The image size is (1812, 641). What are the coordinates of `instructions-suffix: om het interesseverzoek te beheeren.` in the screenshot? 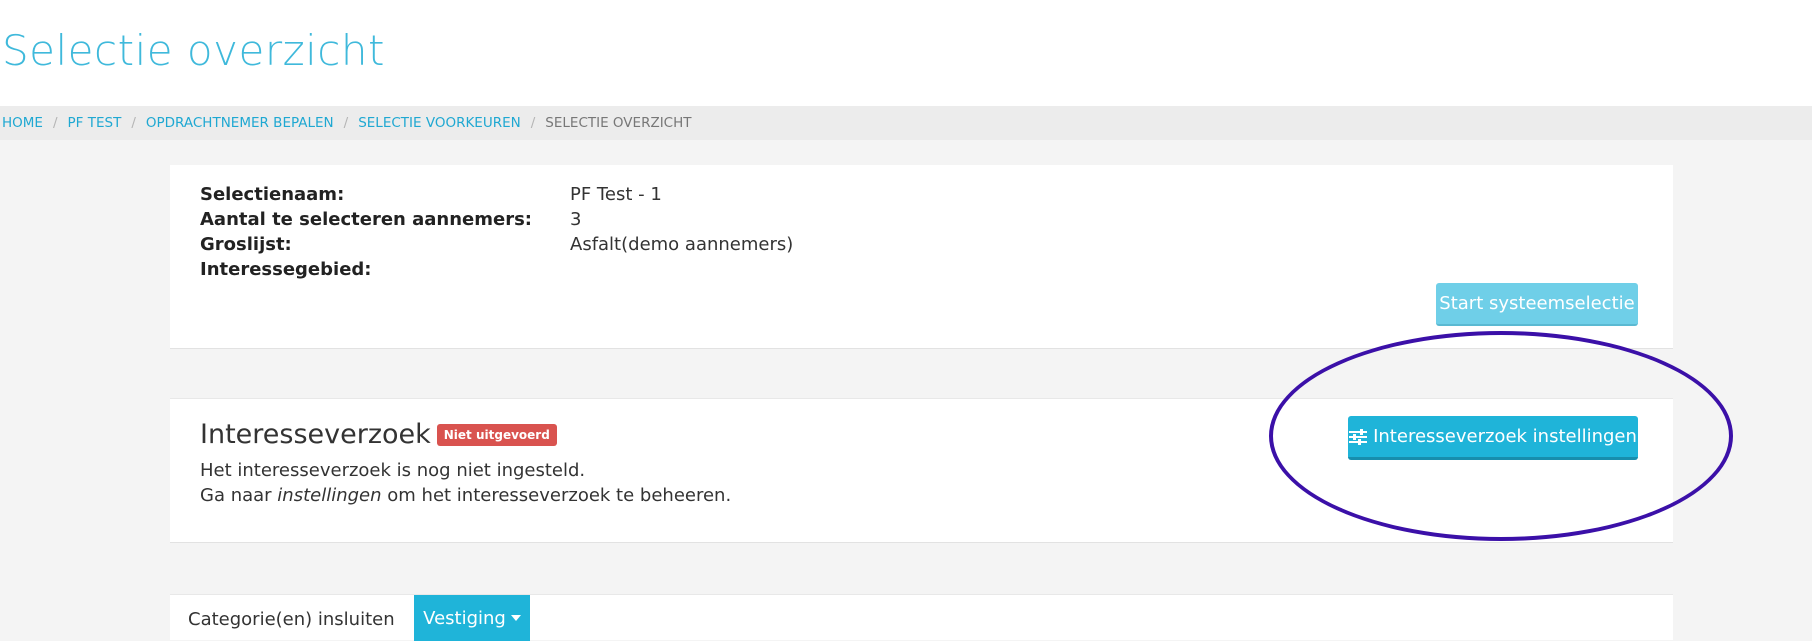 It's located at (556, 495).